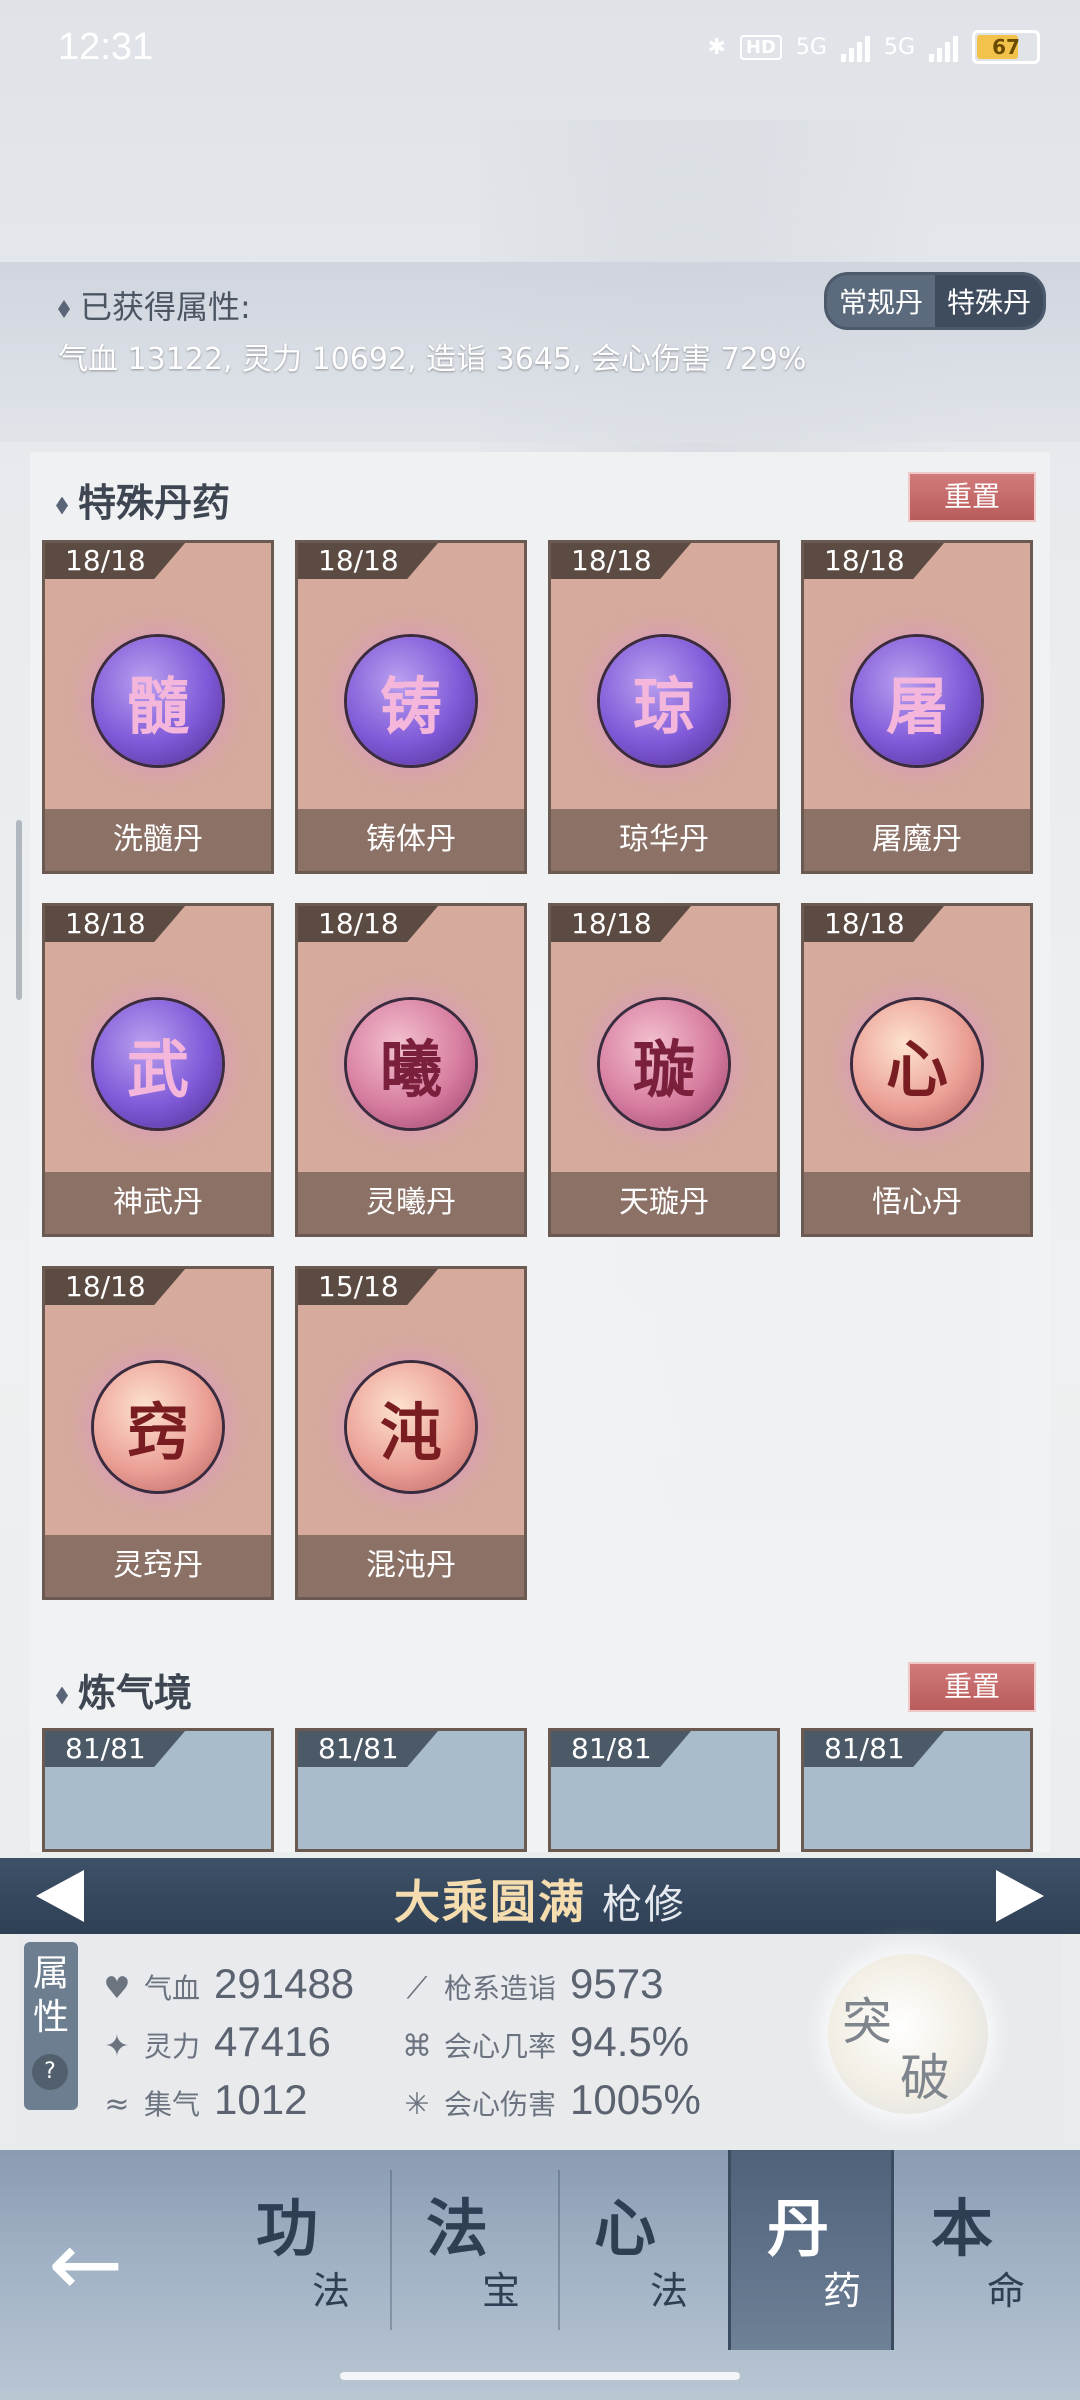 The height and width of the screenshot is (2400, 1080). What do you see at coordinates (540, 2376) in the screenshot?
I see `home-indicator` at bounding box center [540, 2376].